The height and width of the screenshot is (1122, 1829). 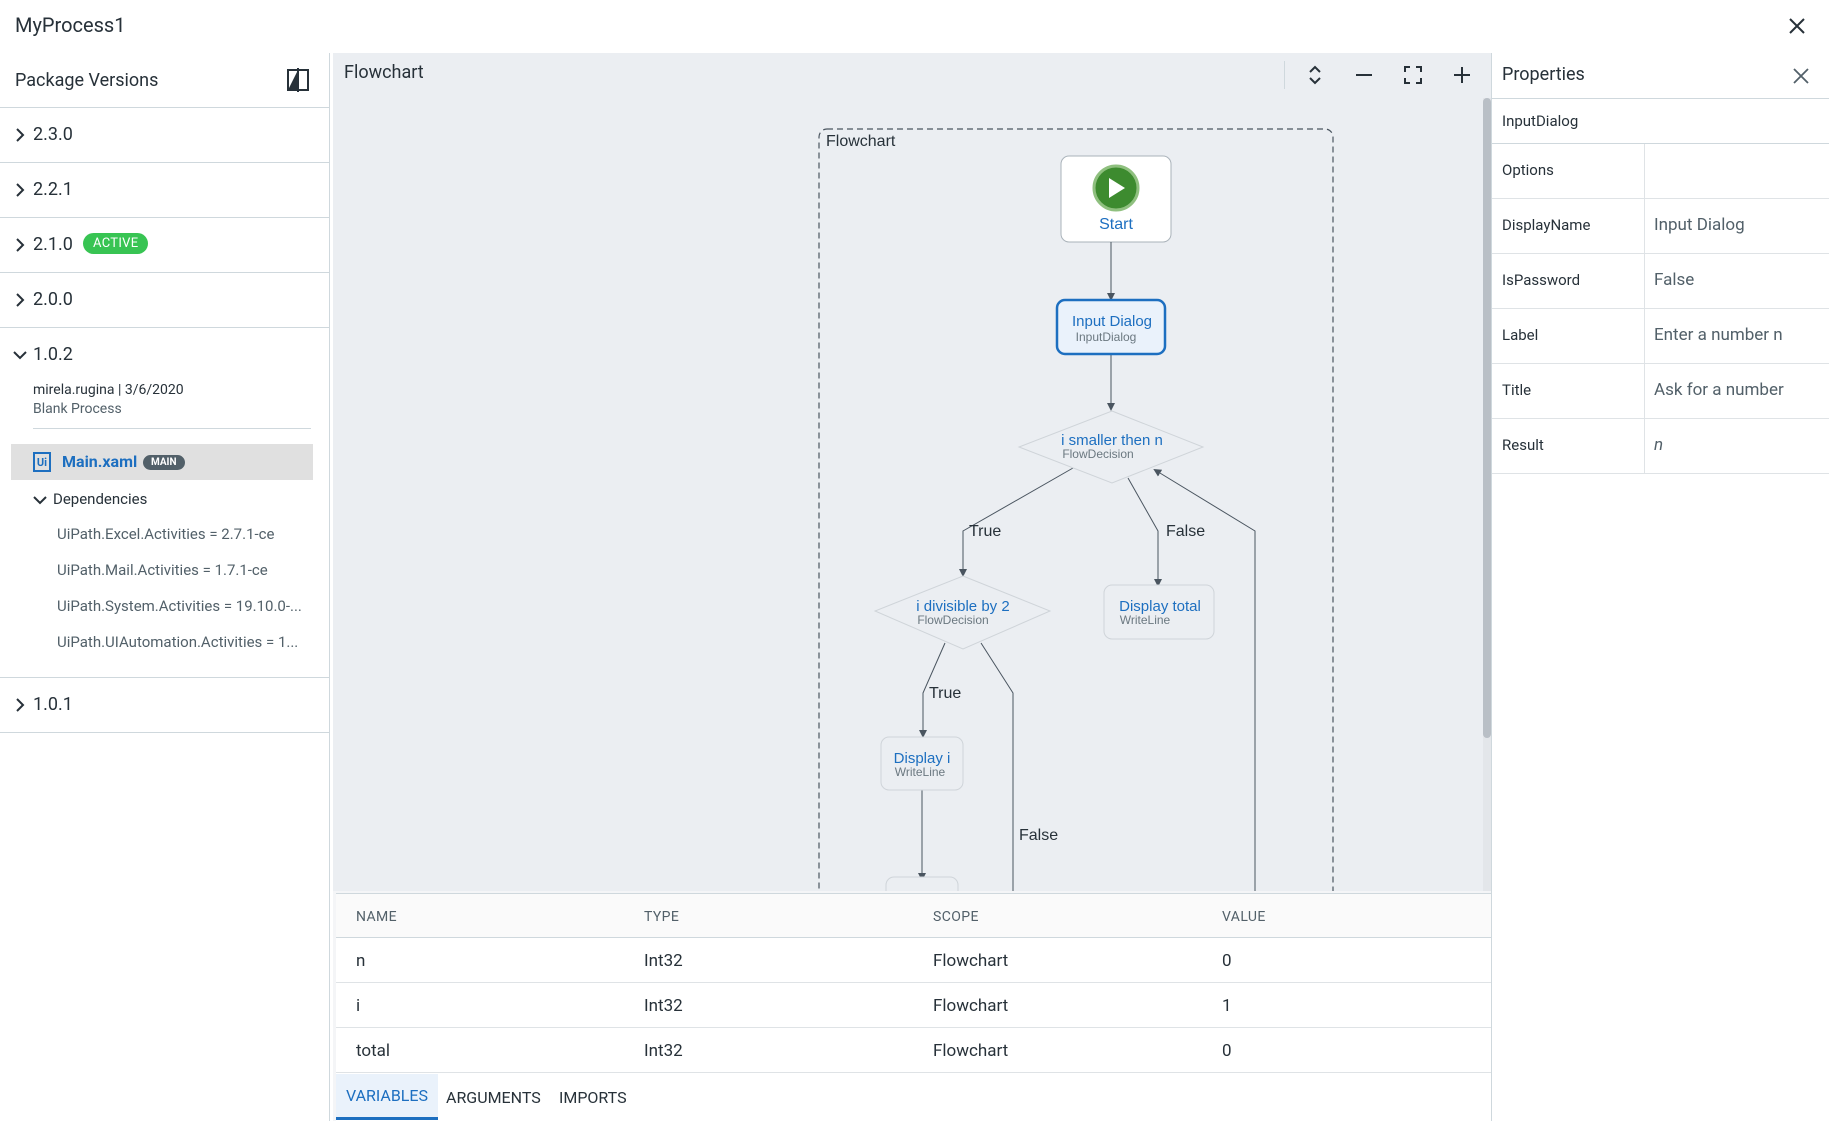 What do you see at coordinates (1523, 445) in the screenshot?
I see `property-key: Result` at bounding box center [1523, 445].